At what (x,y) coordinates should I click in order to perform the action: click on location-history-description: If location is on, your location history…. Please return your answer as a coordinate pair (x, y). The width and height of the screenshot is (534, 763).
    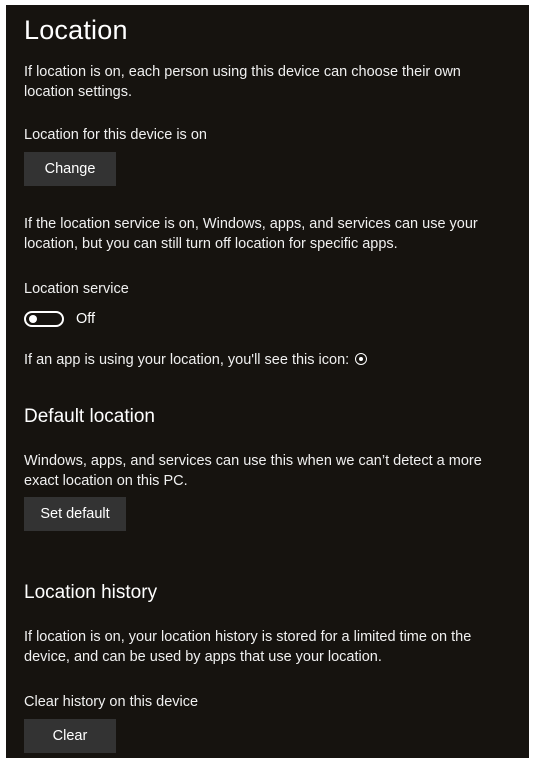
    Looking at the image, I should click on (248, 647).